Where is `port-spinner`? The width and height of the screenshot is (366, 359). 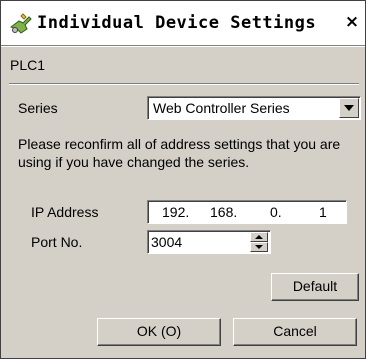
port-spinner is located at coordinates (259, 242).